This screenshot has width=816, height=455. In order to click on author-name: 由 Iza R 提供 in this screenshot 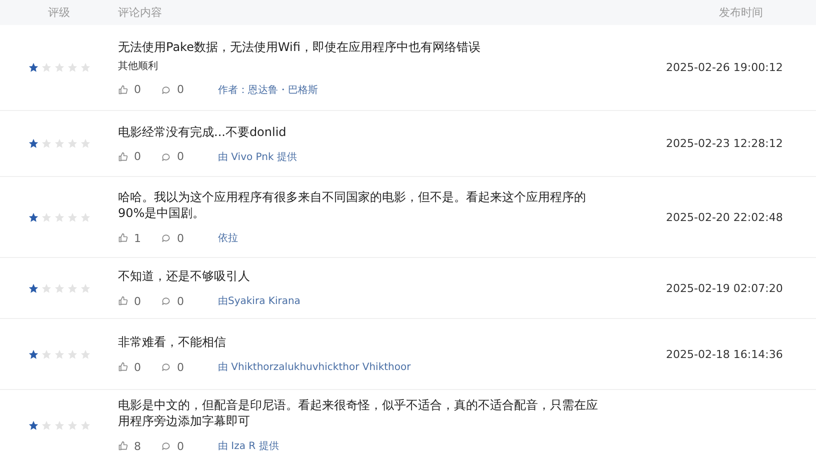, I will do `click(248, 446)`.